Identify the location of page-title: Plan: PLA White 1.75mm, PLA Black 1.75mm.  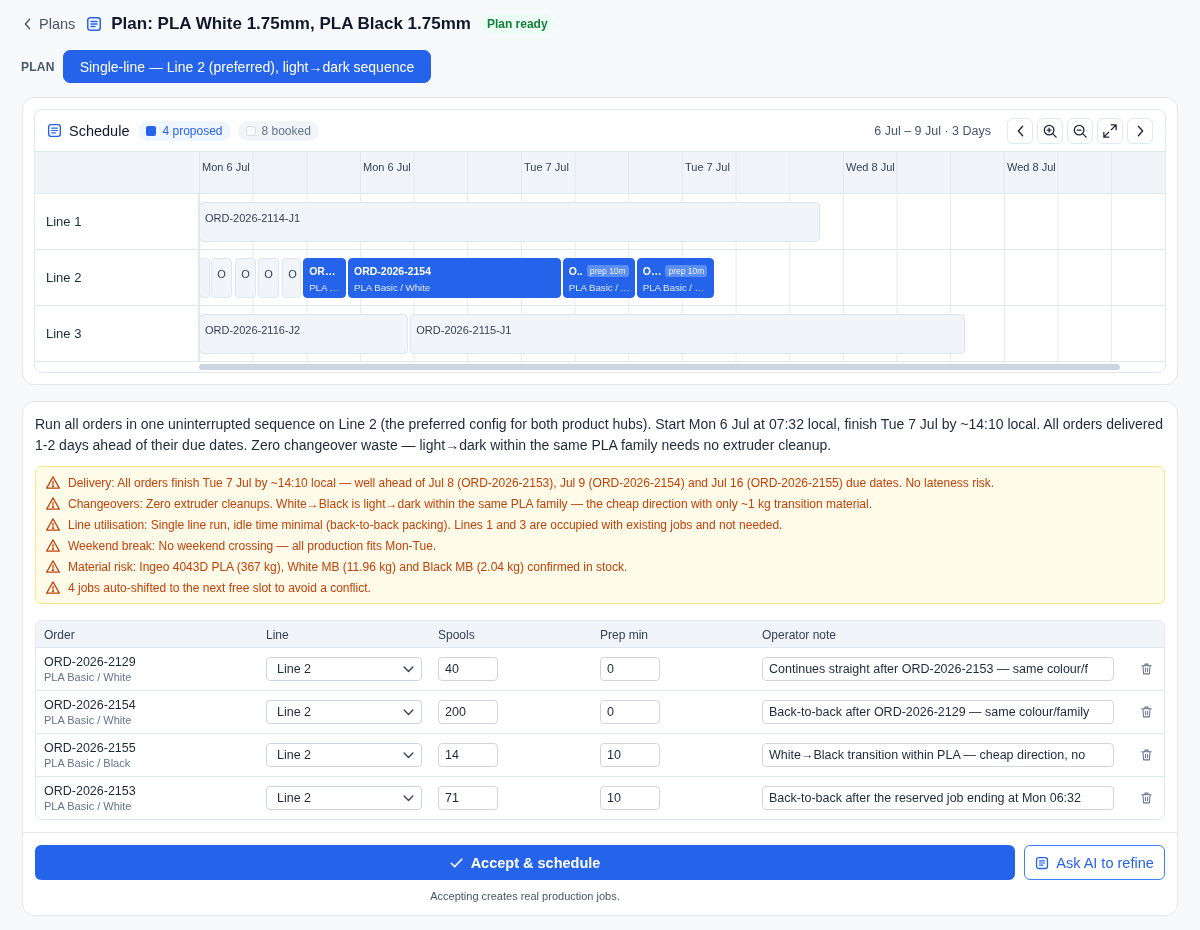
(291, 24).